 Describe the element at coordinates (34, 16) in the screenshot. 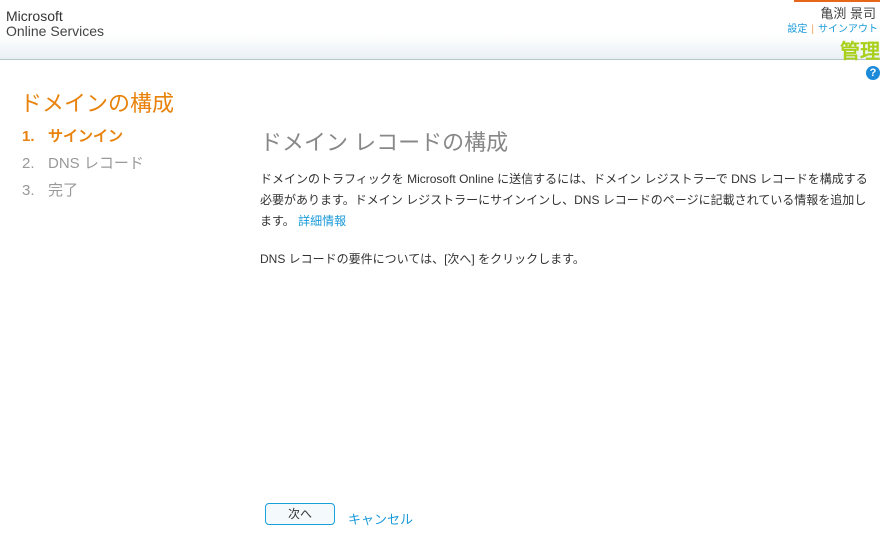

I see `logo-microsoft: Microsoft` at that location.